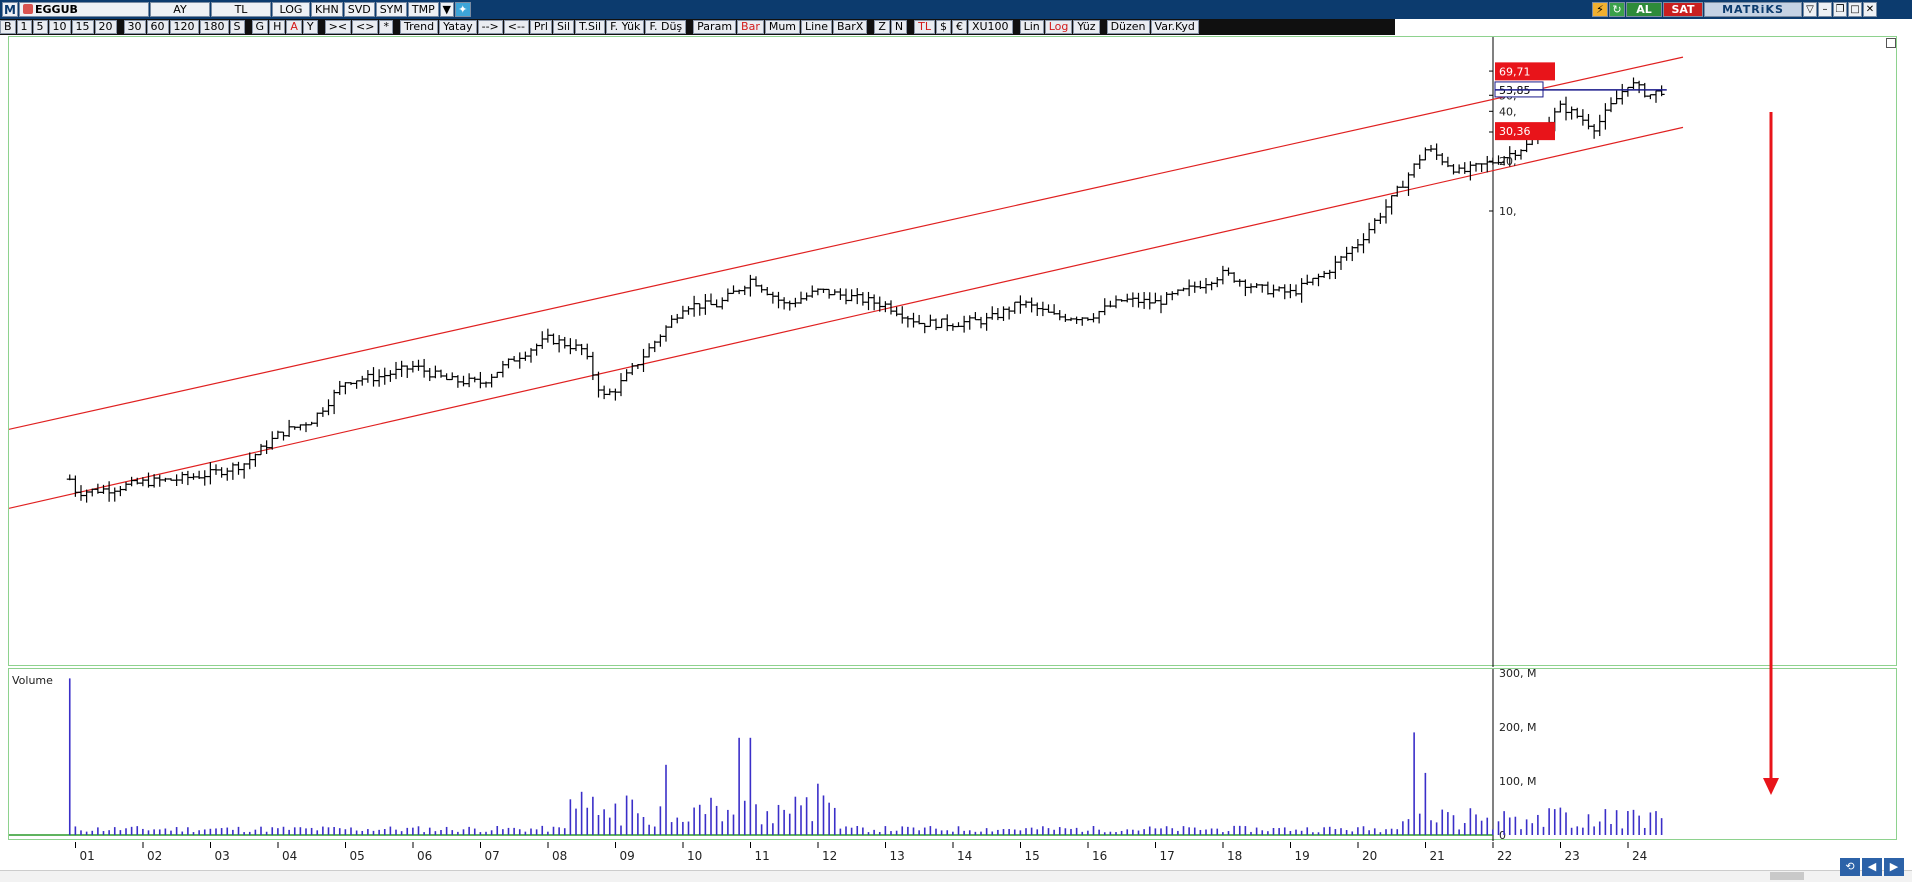 This screenshot has height=882, width=1912. I want to click on time-axis-label: 15, so click(1032, 856).